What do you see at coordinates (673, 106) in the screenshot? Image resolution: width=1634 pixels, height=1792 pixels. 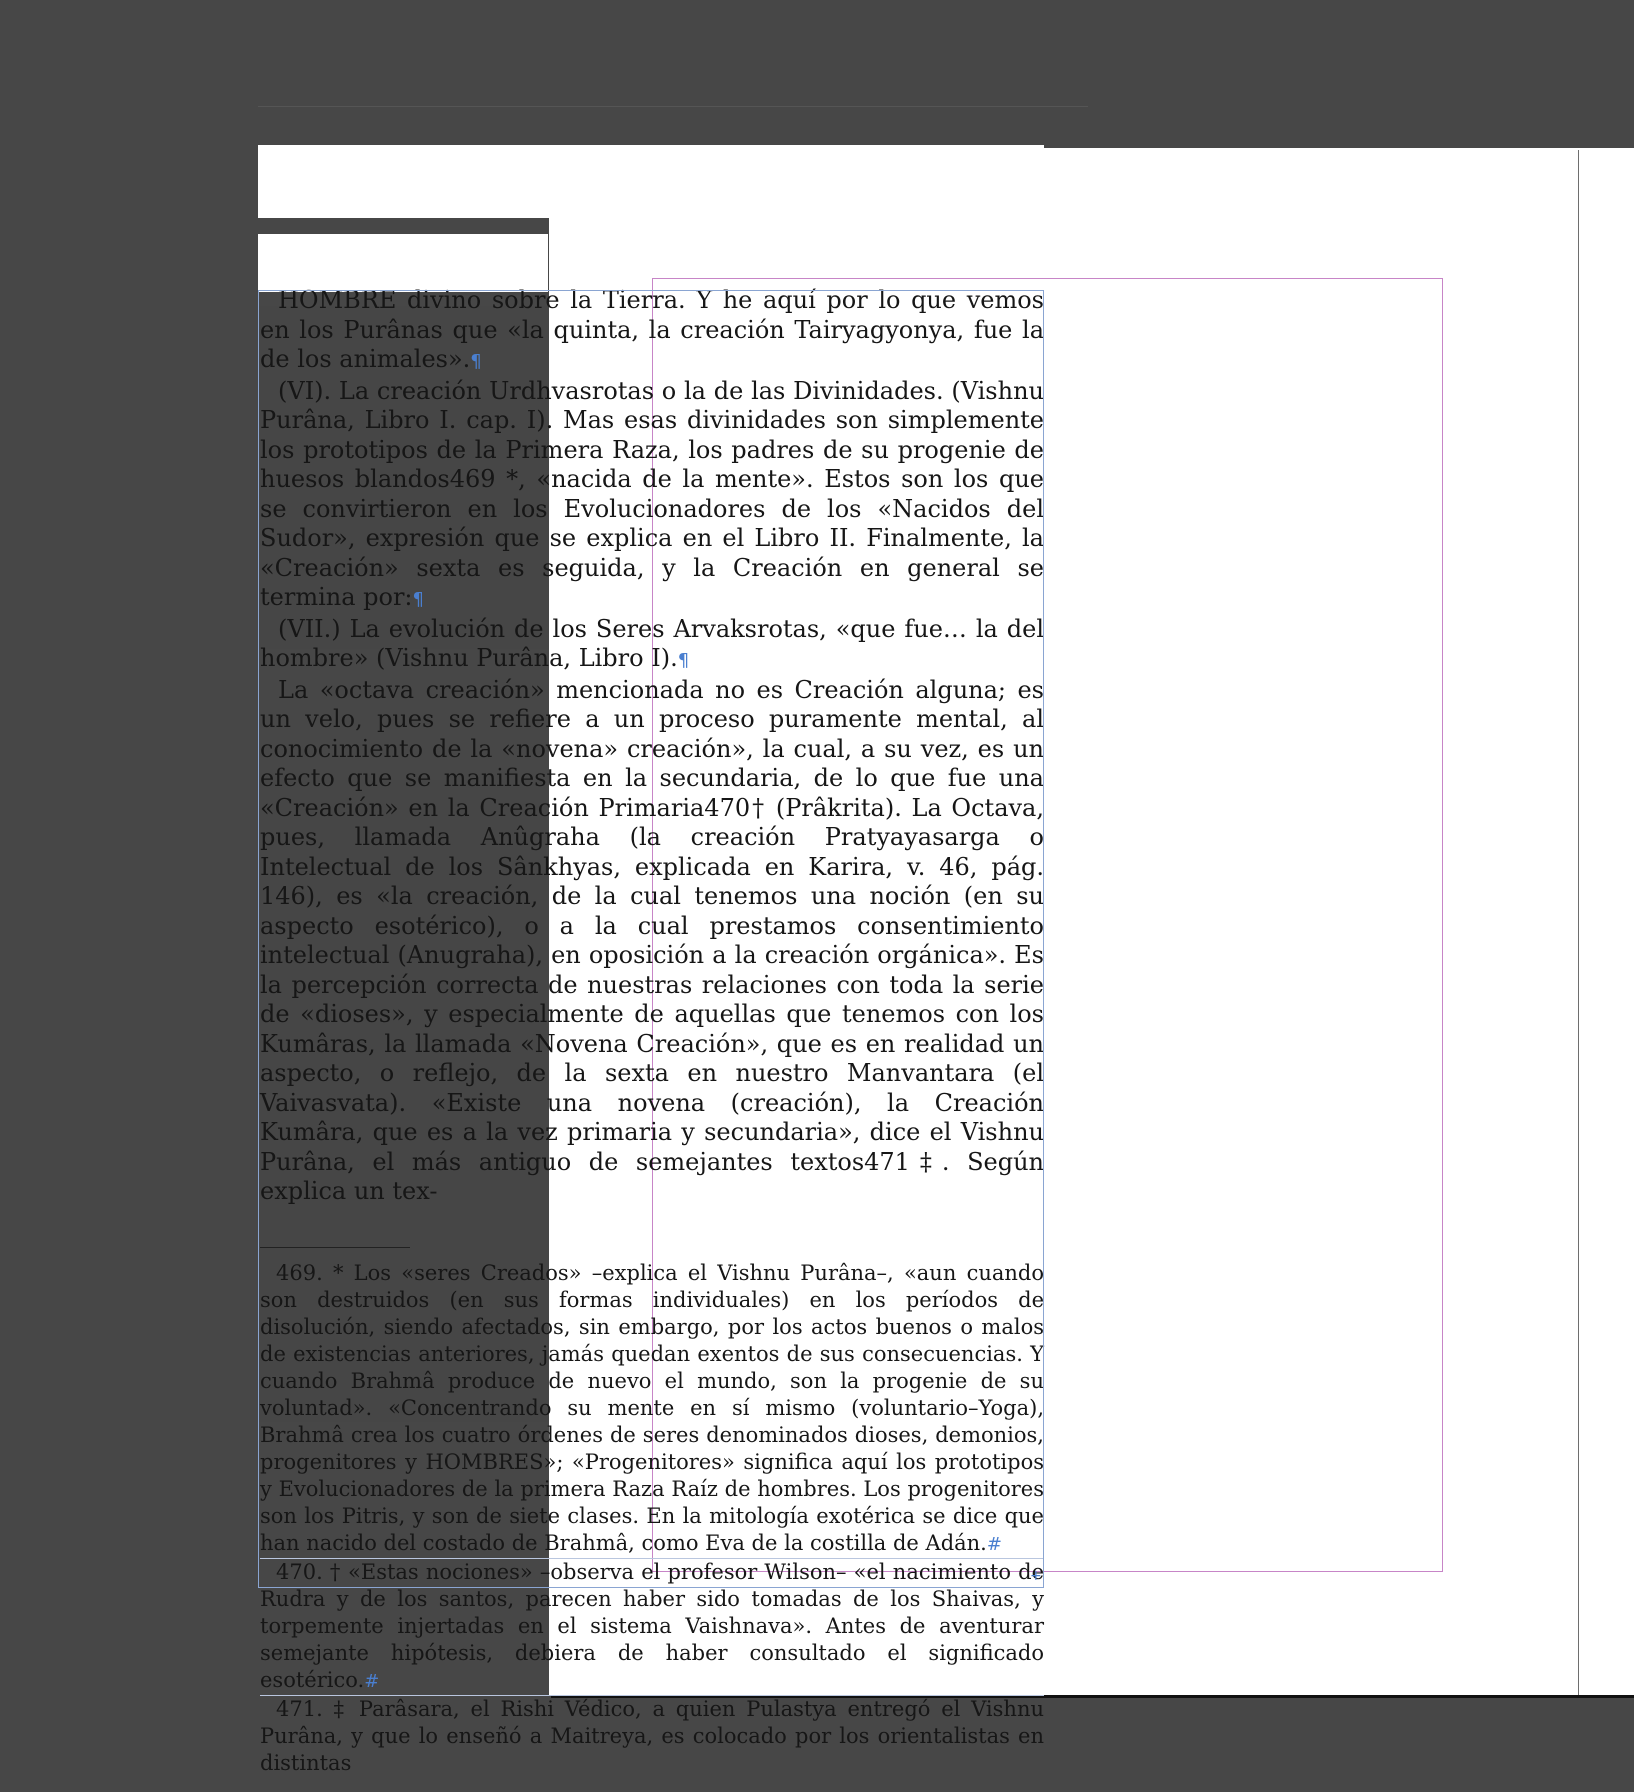 I see `ruler-guide` at bounding box center [673, 106].